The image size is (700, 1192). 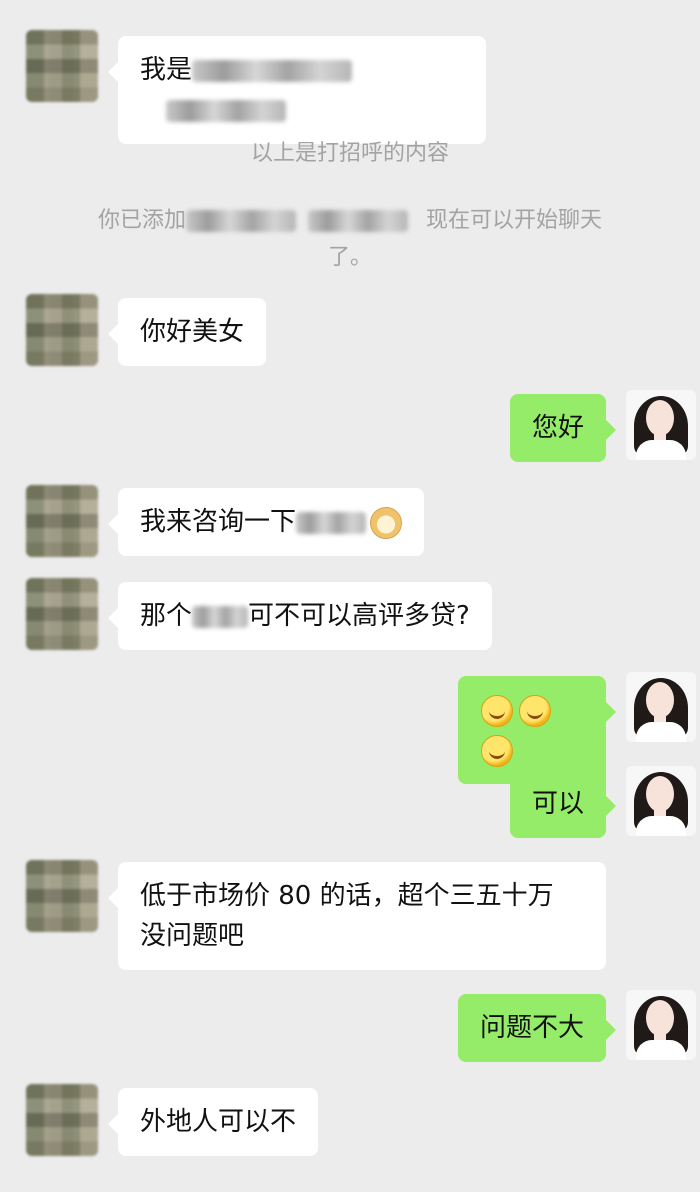 What do you see at coordinates (218, 1122) in the screenshot?
I see `message-text: 外地人可以不` at bounding box center [218, 1122].